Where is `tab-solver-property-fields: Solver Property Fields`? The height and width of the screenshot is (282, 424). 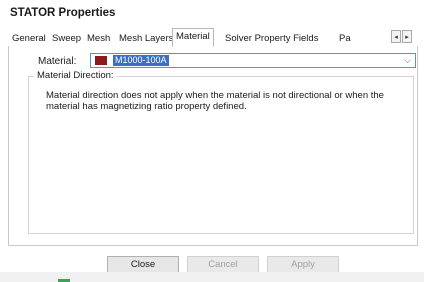 tab-solver-property-fields: Solver Property Fields is located at coordinates (271, 37).